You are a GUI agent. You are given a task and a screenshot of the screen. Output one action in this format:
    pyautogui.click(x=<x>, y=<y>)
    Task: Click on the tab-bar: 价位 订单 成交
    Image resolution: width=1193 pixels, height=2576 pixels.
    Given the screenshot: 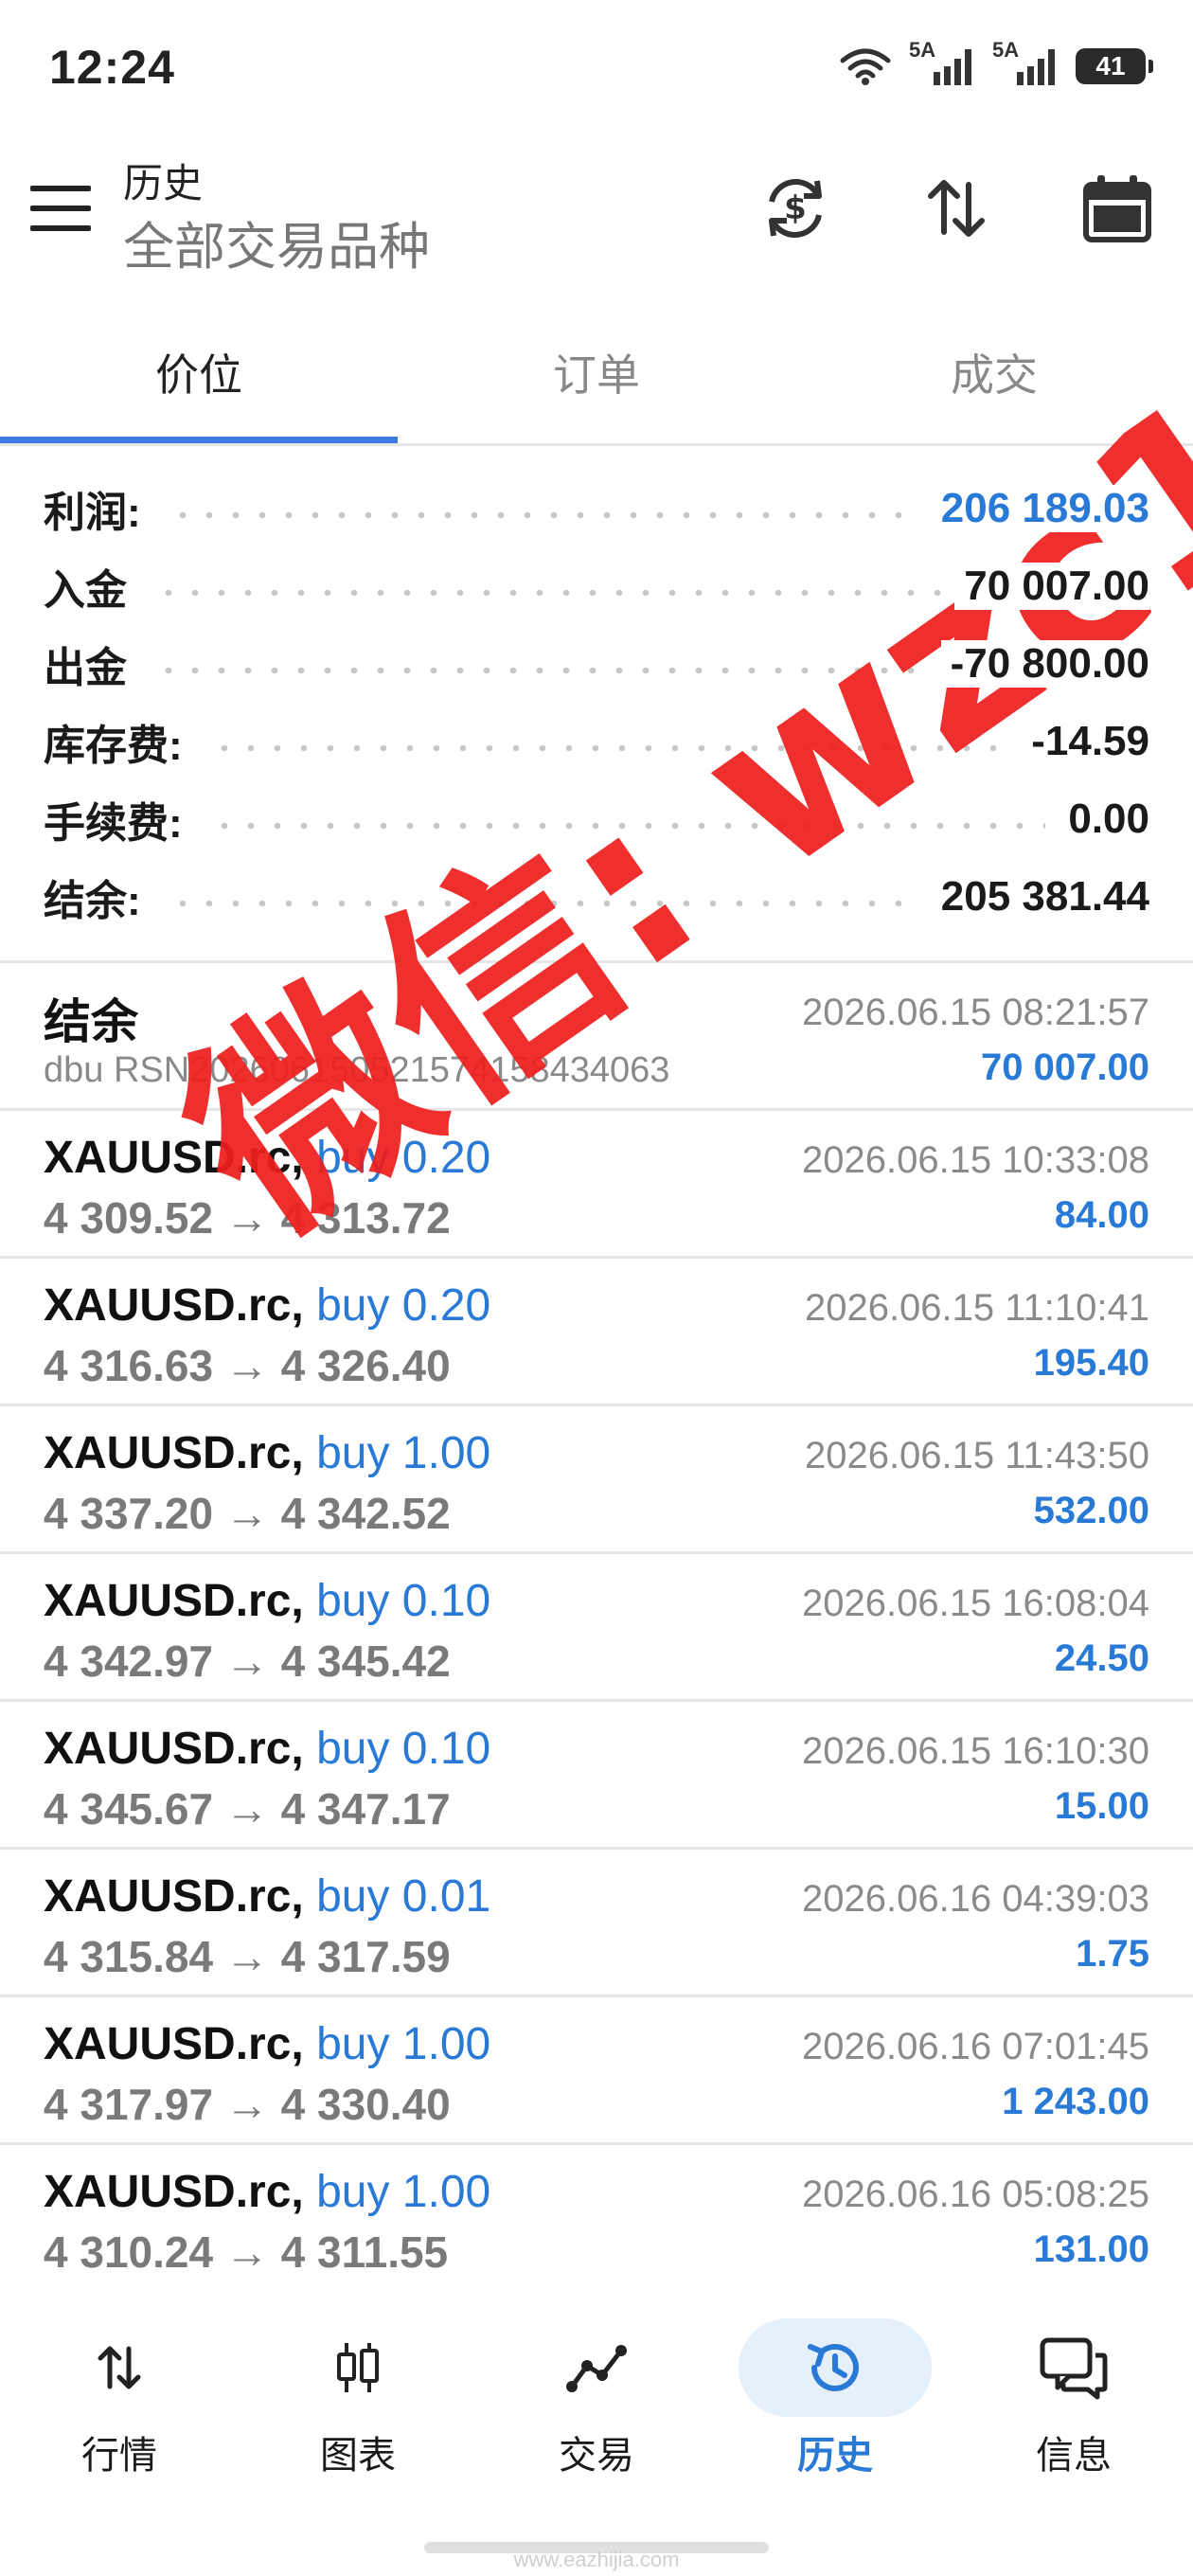 What is the action you would take?
    pyautogui.click(x=596, y=372)
    